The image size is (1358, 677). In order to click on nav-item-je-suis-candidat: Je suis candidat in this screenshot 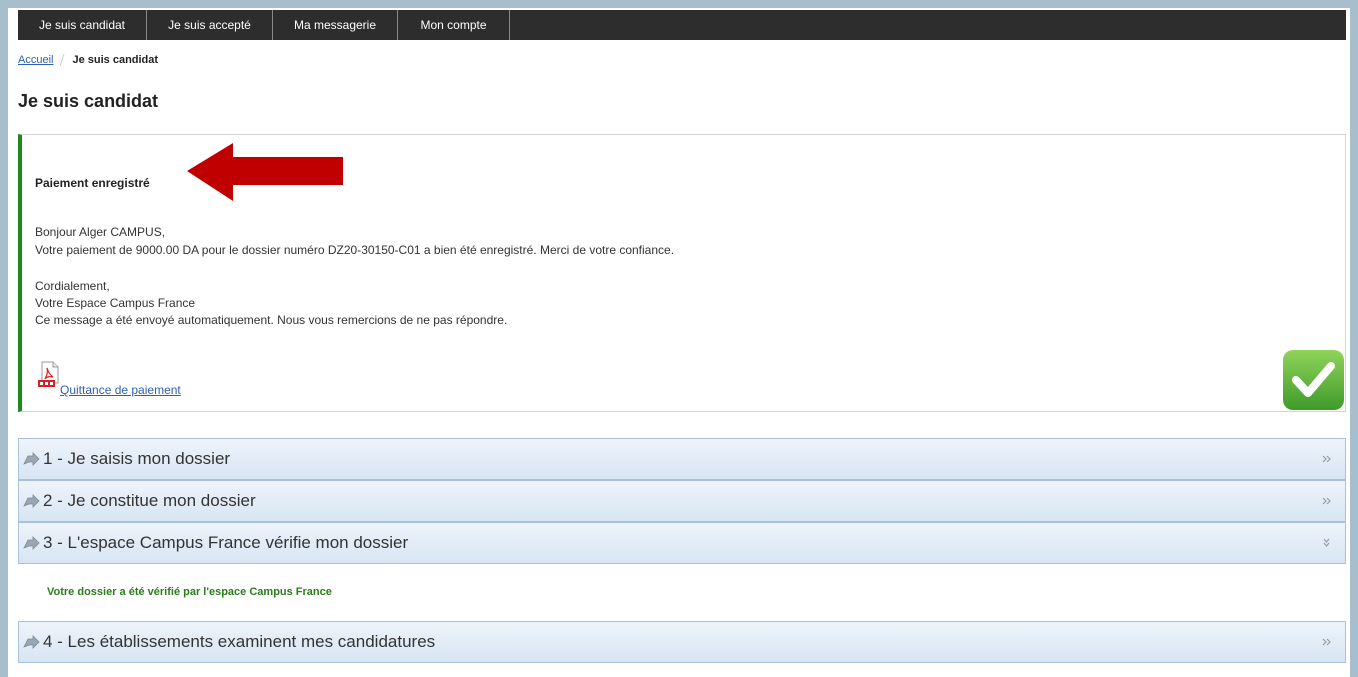, I will do `click(82, 25)`.